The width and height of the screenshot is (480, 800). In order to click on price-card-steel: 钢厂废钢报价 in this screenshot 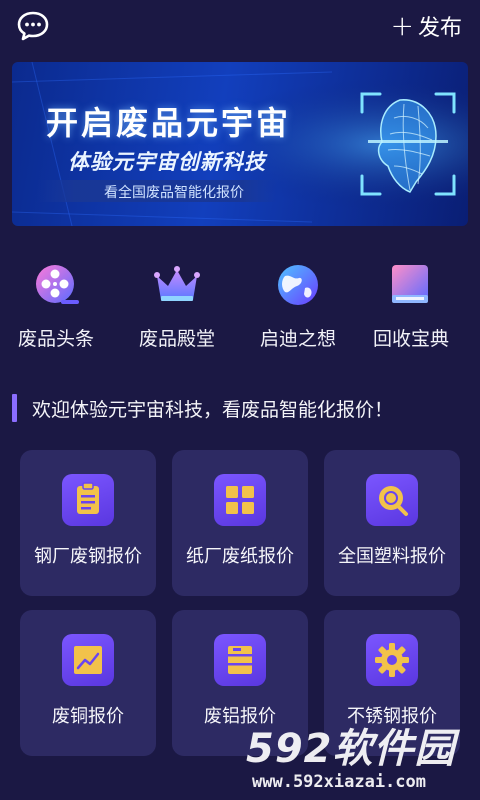, I will do `click(88, 523)`.